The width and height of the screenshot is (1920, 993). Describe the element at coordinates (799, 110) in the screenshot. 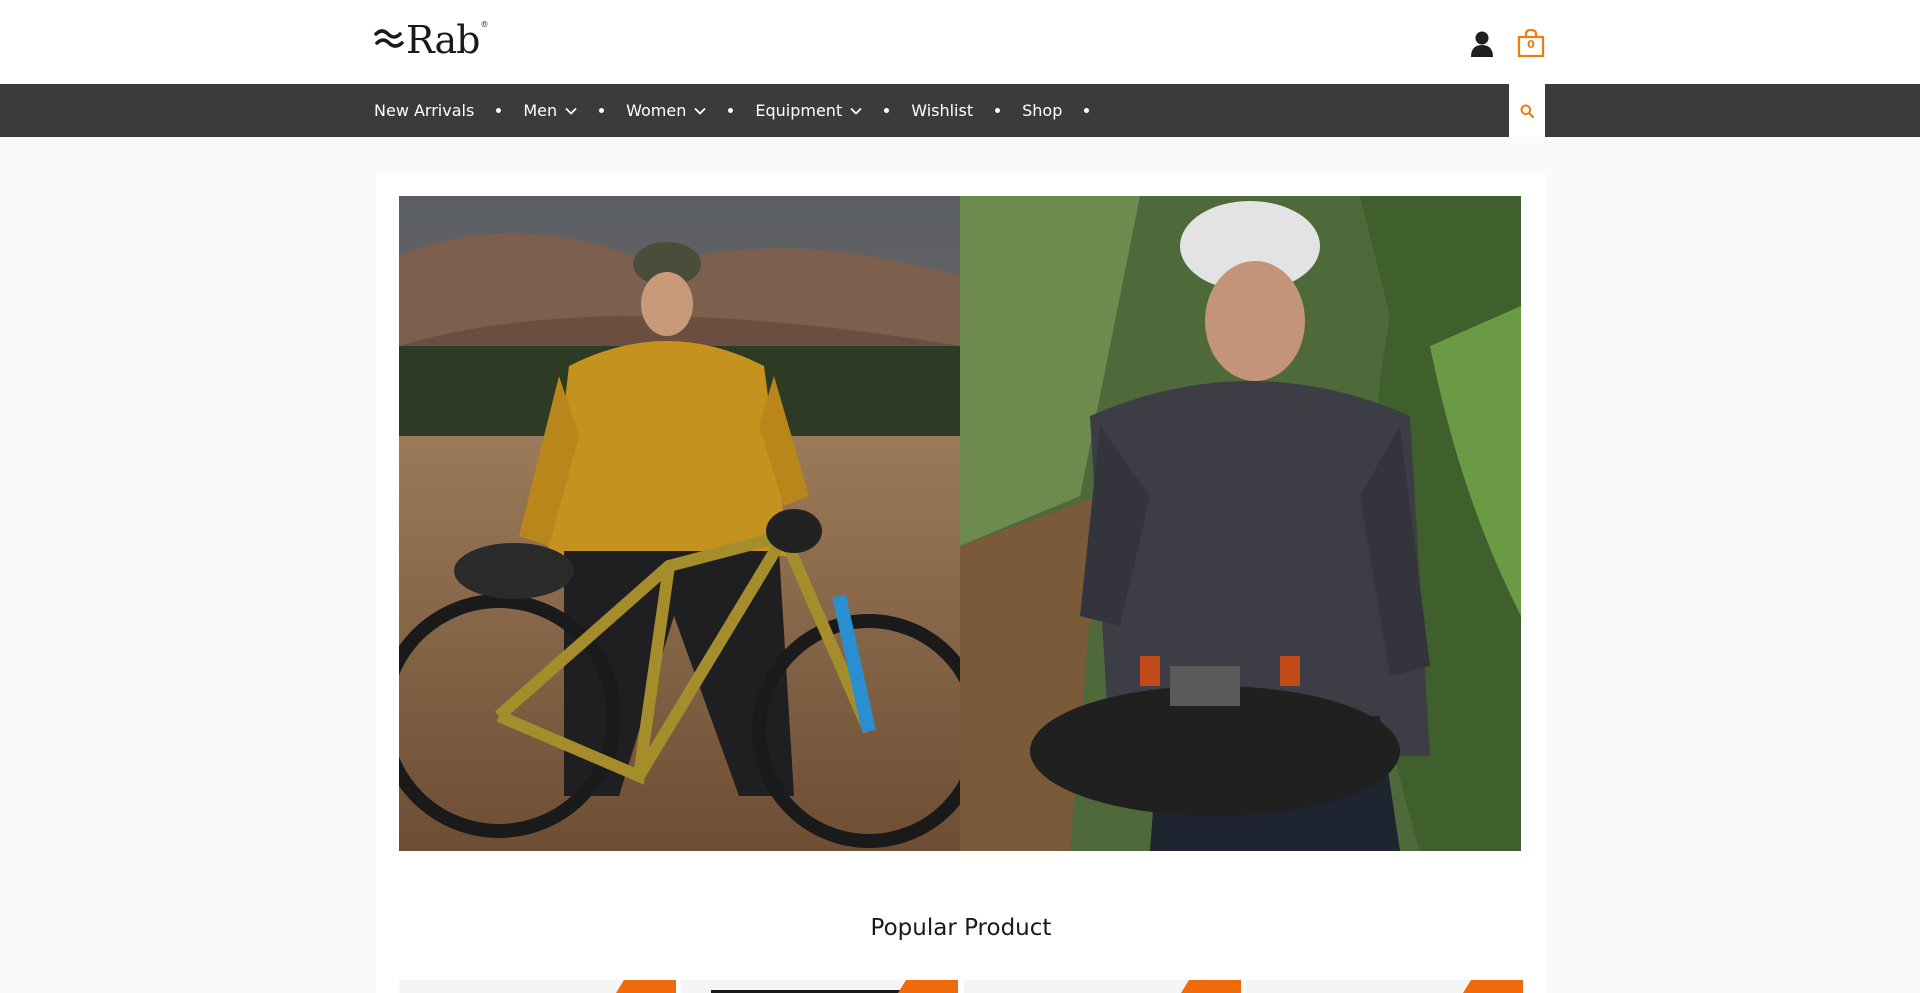

I see `nav-label: Equipment` at that location.